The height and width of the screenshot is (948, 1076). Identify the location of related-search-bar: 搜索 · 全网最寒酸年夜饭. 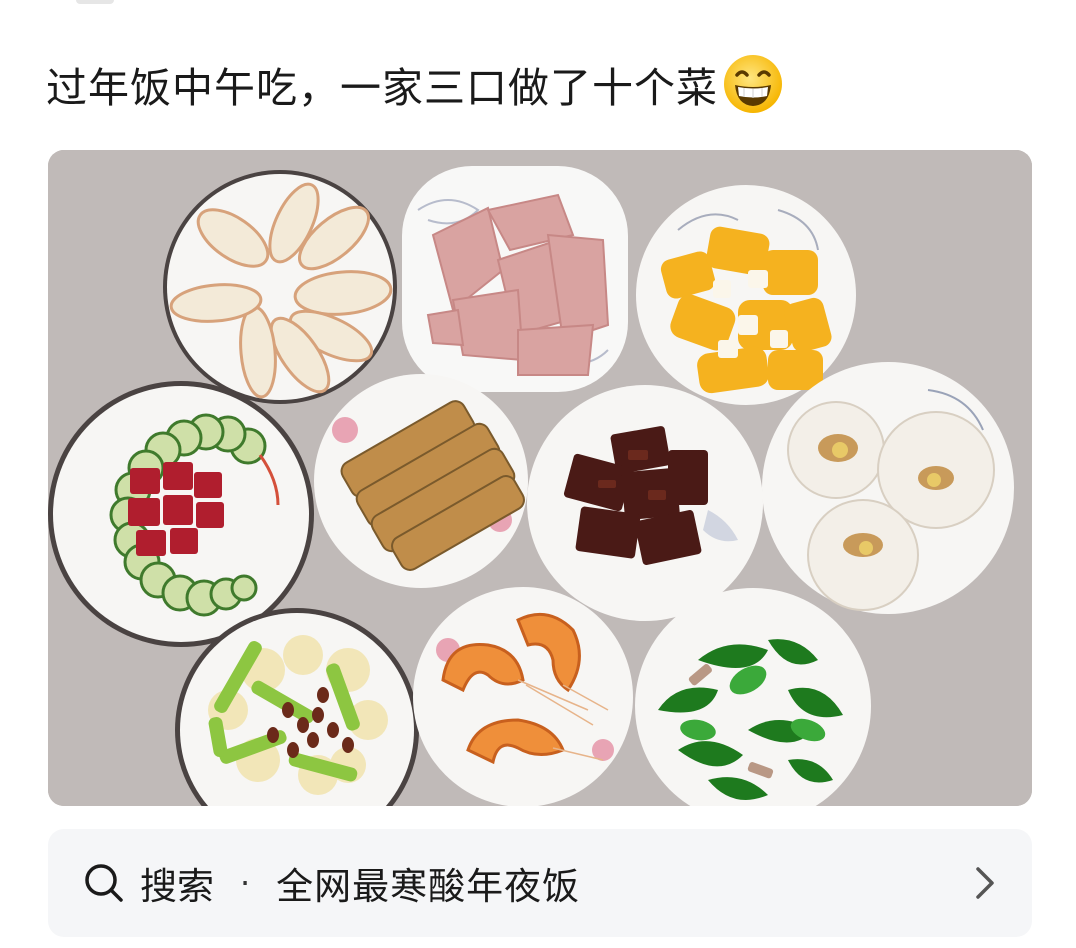
(540, 883).